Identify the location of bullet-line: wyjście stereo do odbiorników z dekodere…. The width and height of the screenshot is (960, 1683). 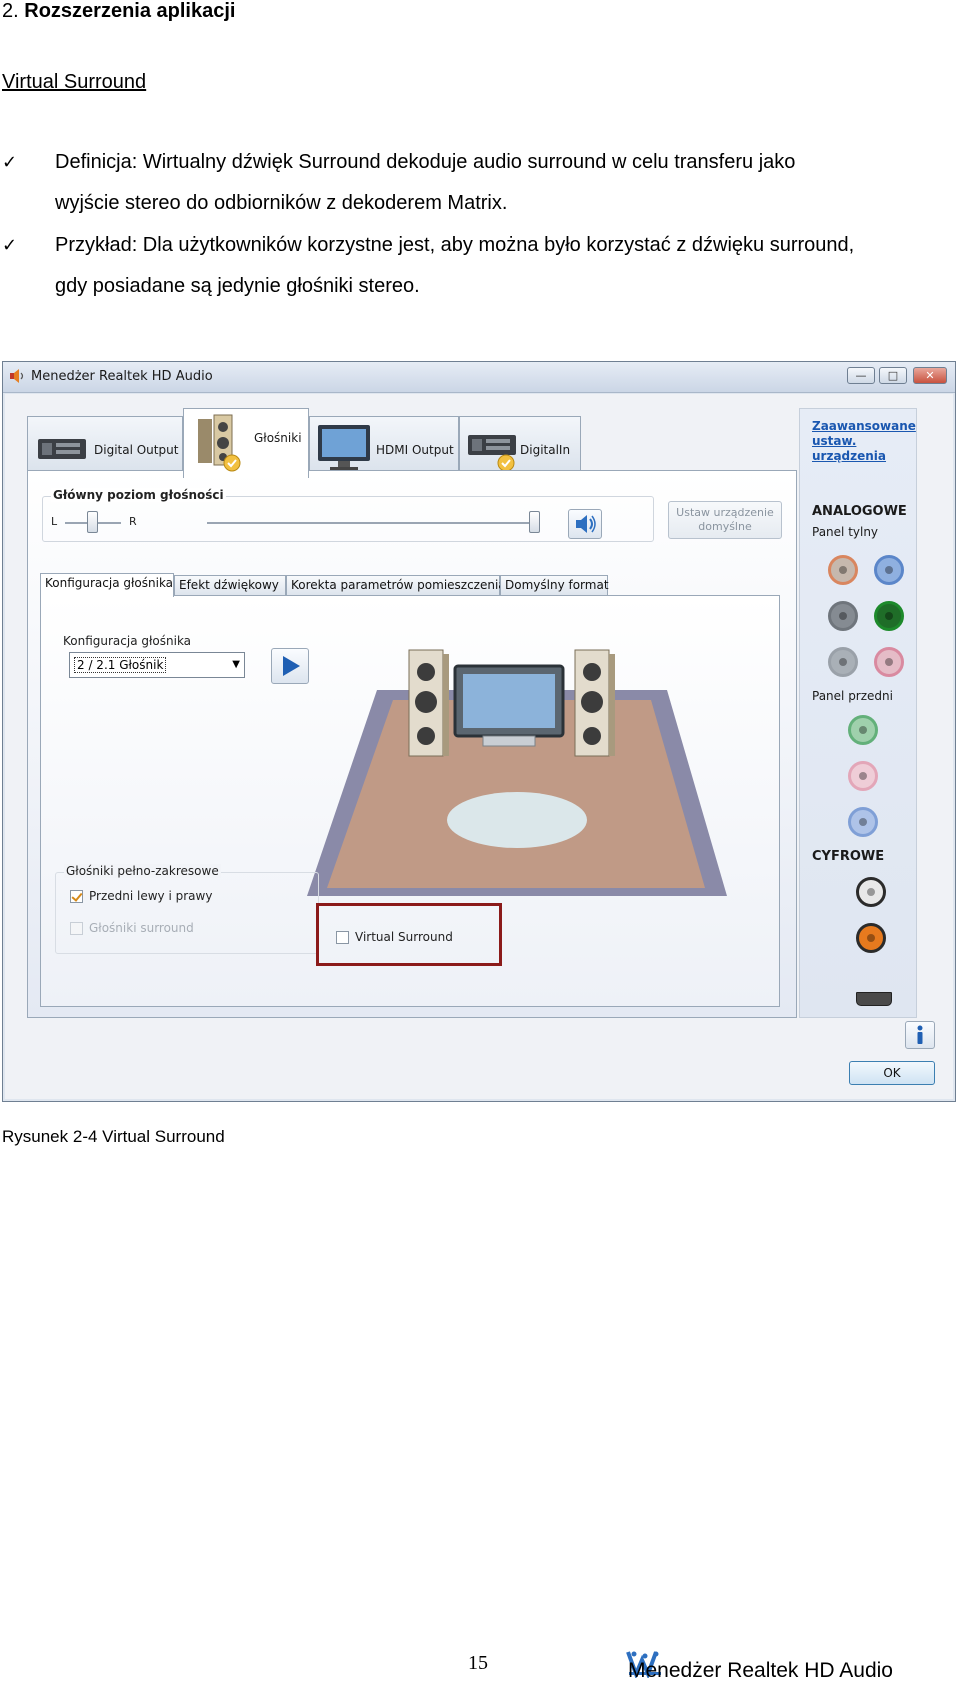
(281, 203).